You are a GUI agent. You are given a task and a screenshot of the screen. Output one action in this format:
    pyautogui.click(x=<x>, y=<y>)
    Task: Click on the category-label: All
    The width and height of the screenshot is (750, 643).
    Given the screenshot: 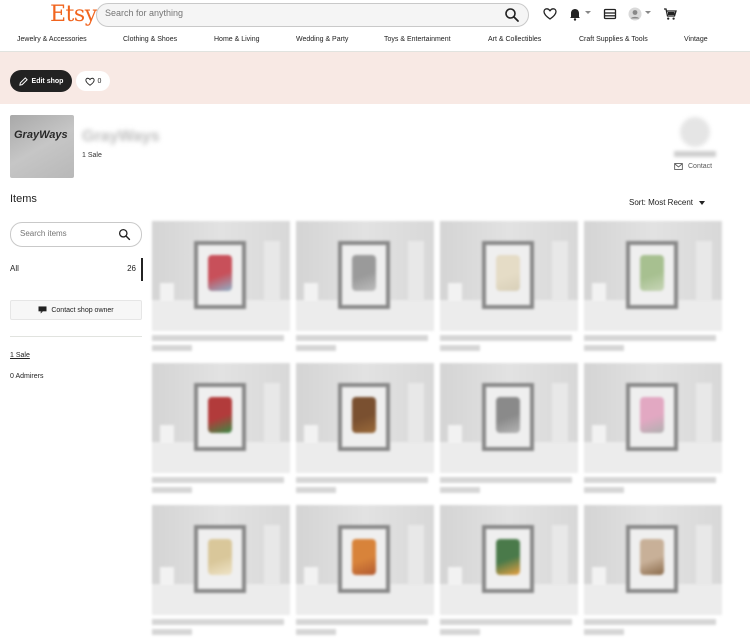 What is the action you would take?
    pyautogui.click(x=14, y=268)
    